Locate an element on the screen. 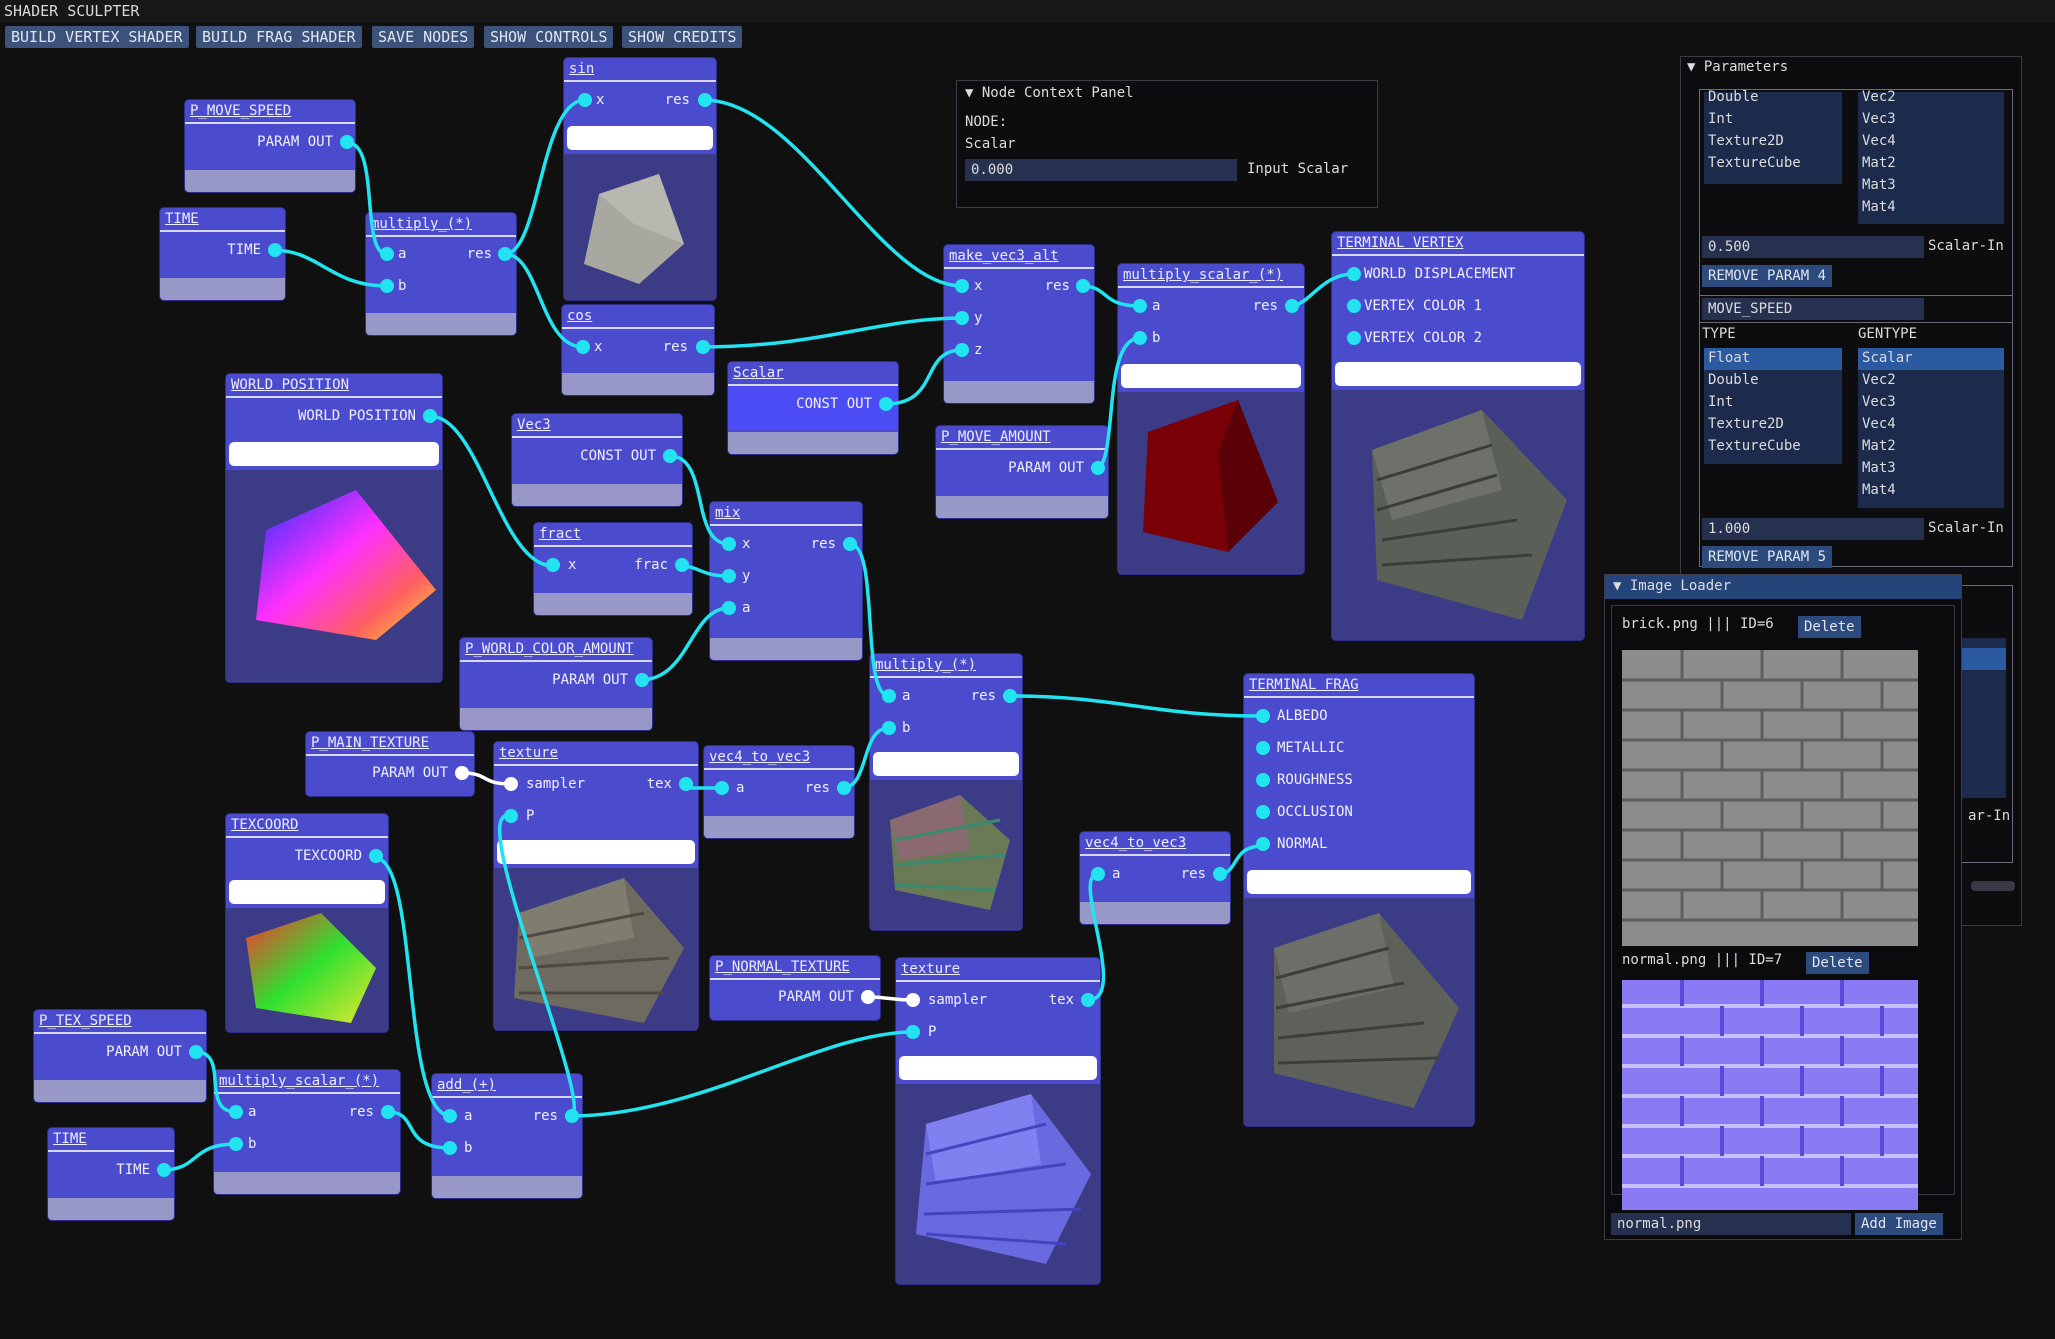  panel-header: ▼ Parameters is located at coordinates (1737, 67).